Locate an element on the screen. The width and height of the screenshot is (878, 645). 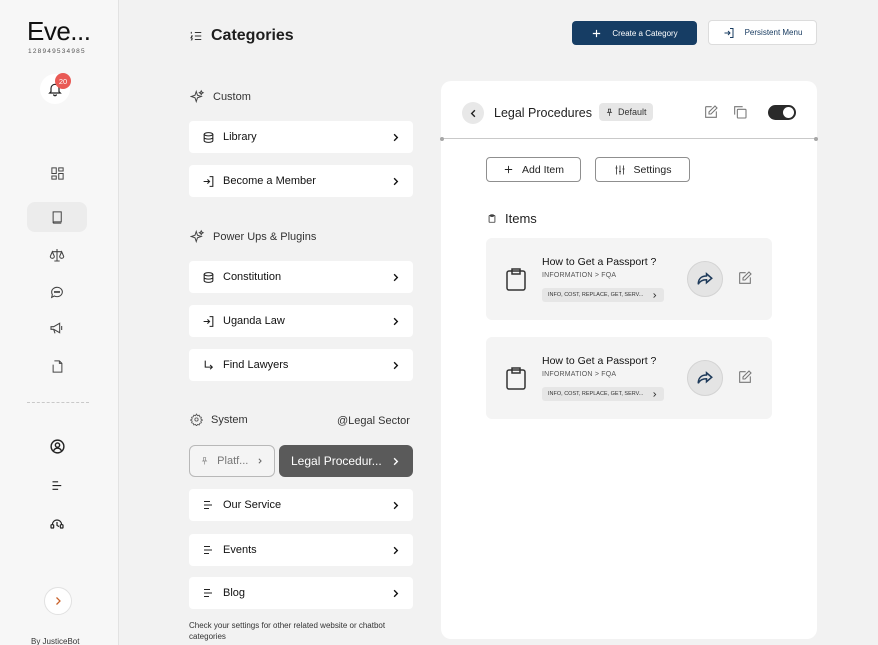
page-title: Categories is located at coordinates (241, 36).